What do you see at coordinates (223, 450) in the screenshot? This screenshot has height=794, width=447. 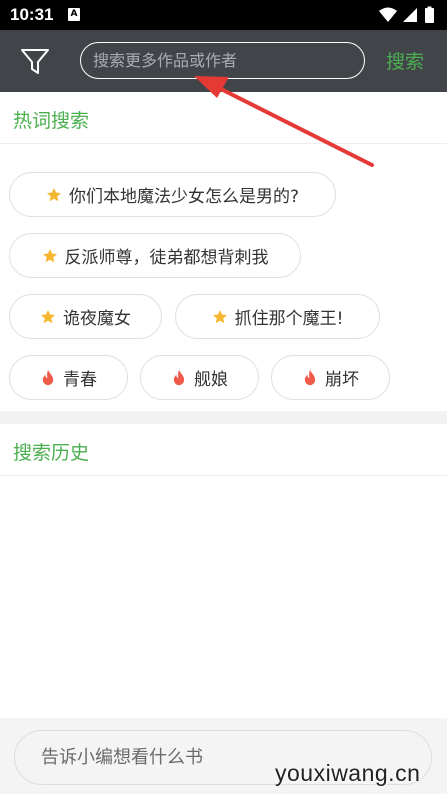 I see `search-history-header: 搜索历史` at bounding box center [223, 450].